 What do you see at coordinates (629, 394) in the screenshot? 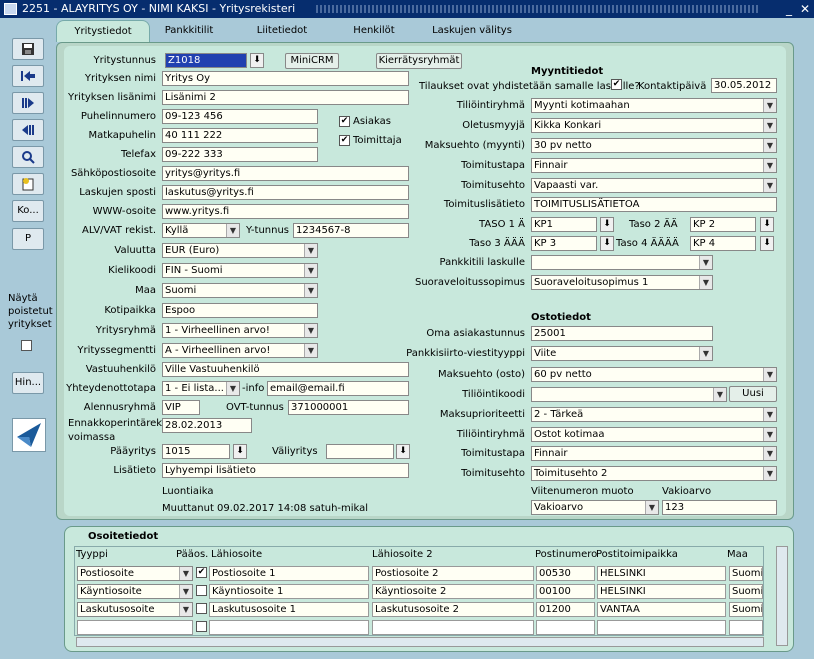
I see `tilikoodi-dropdown: ▼` at bounding box center [629, 394].